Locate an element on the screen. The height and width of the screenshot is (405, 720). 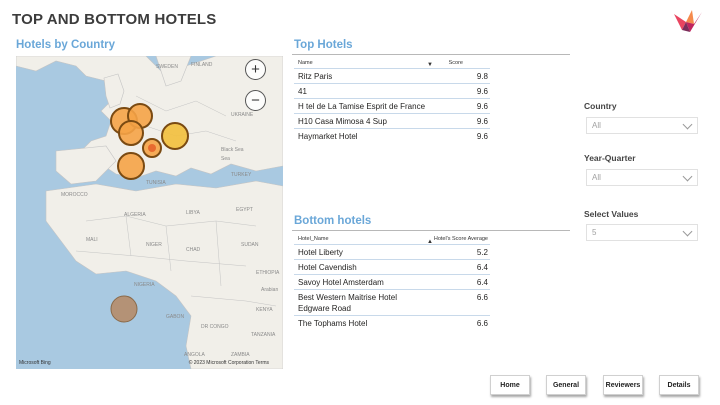
map-bubble-austria is located at coordinates (175, 136).